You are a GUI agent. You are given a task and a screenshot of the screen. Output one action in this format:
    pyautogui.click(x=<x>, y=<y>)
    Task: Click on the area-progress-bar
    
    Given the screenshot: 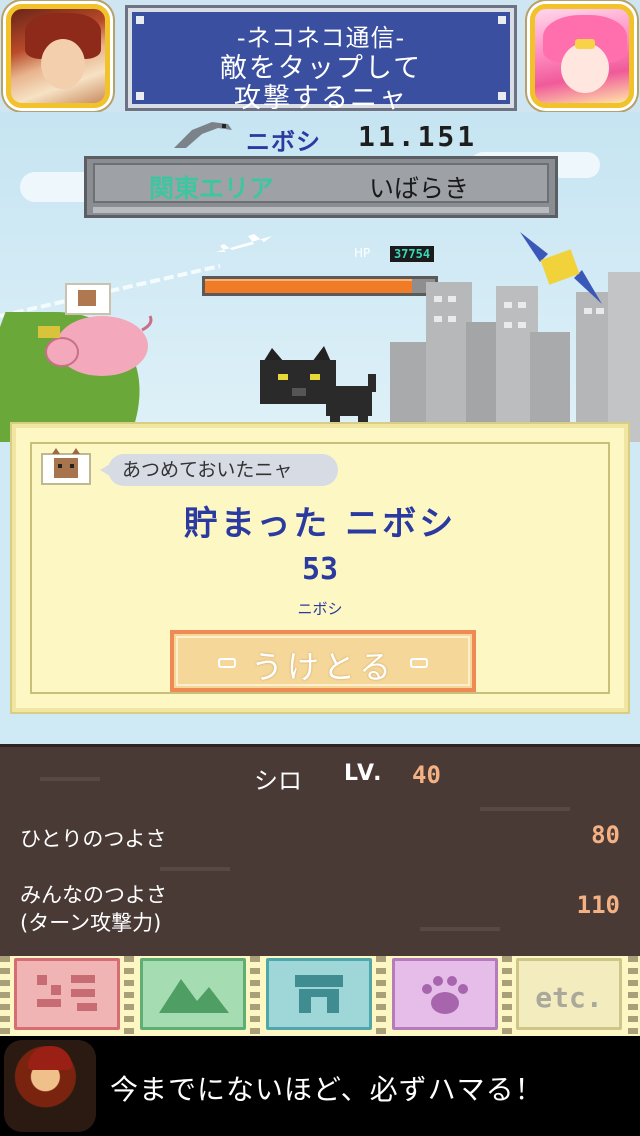 What is the action you would take?
    pyautogui.click(x=321, y=210)
    